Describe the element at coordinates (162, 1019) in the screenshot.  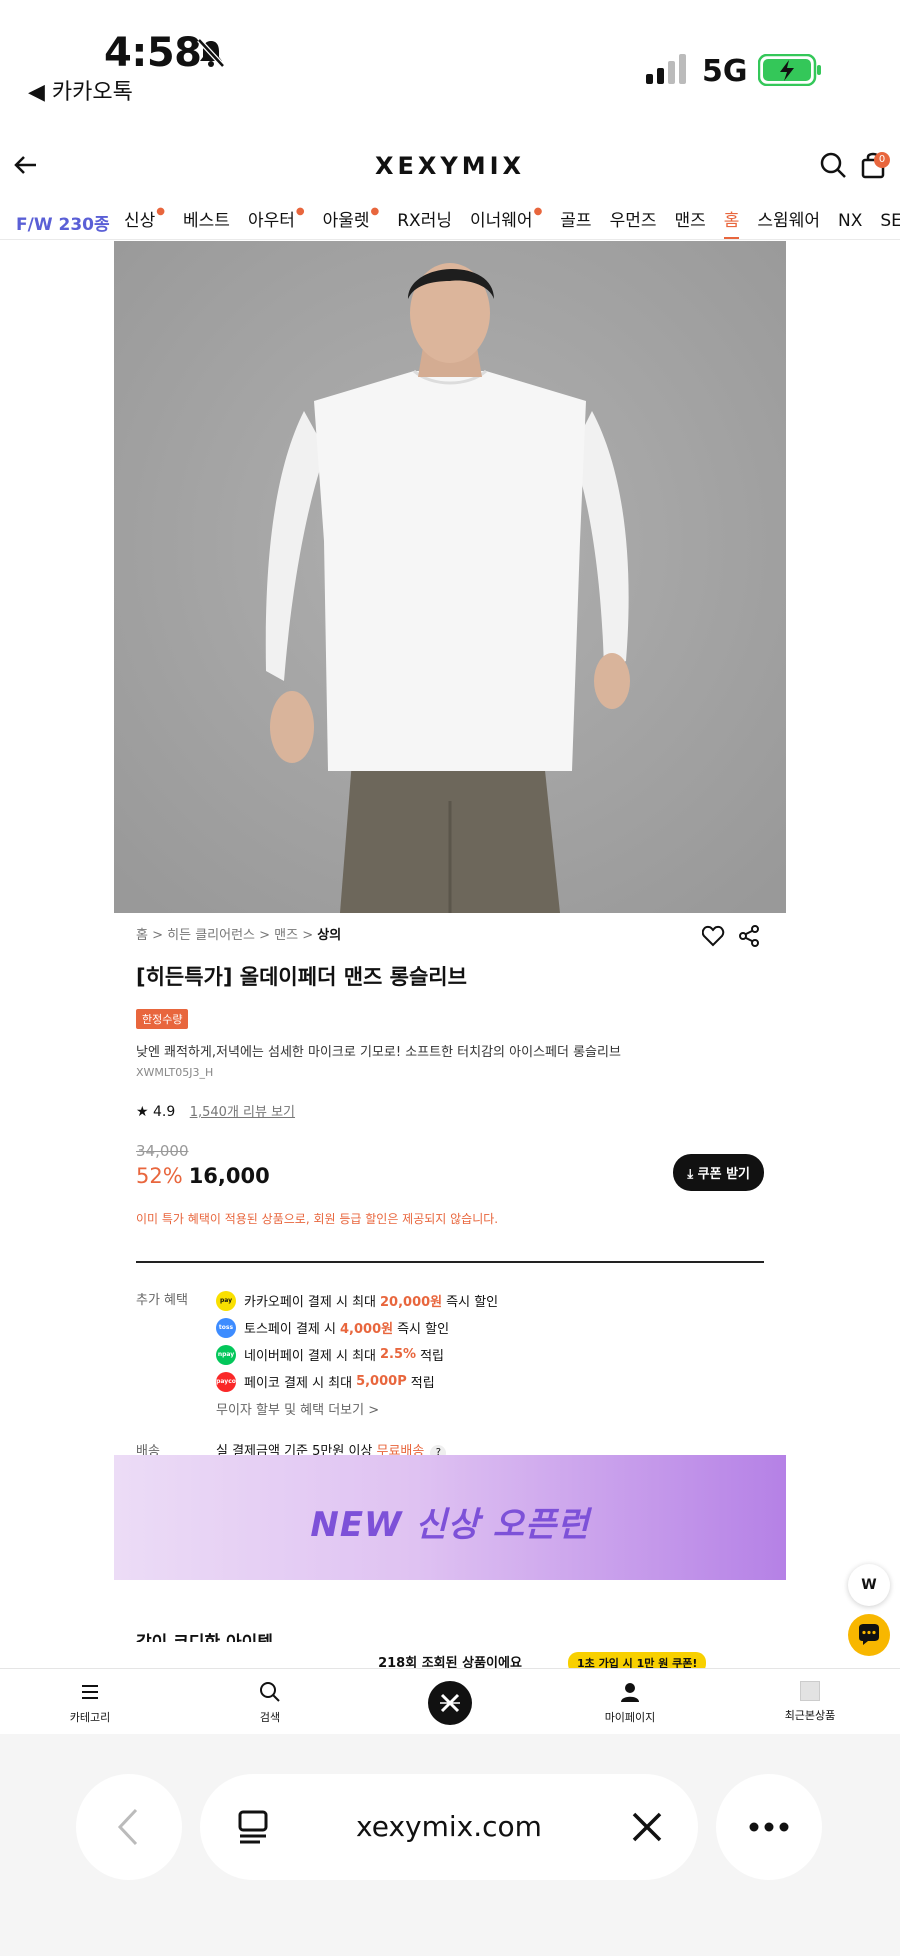
I see `limited-badge: 한정수량` at that location.